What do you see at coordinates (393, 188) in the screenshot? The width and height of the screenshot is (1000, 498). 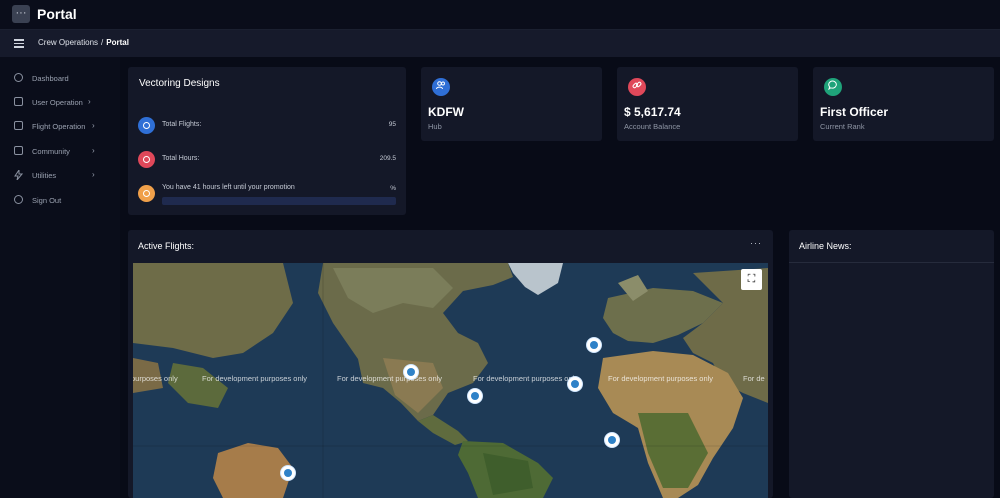 I see `promotion-percent: %` at bounding box center [393, 188].